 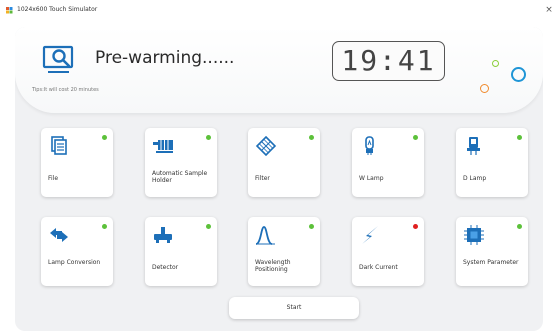 I want to click on tile-label: Lamp Conversion, so click(x=74, y=262).